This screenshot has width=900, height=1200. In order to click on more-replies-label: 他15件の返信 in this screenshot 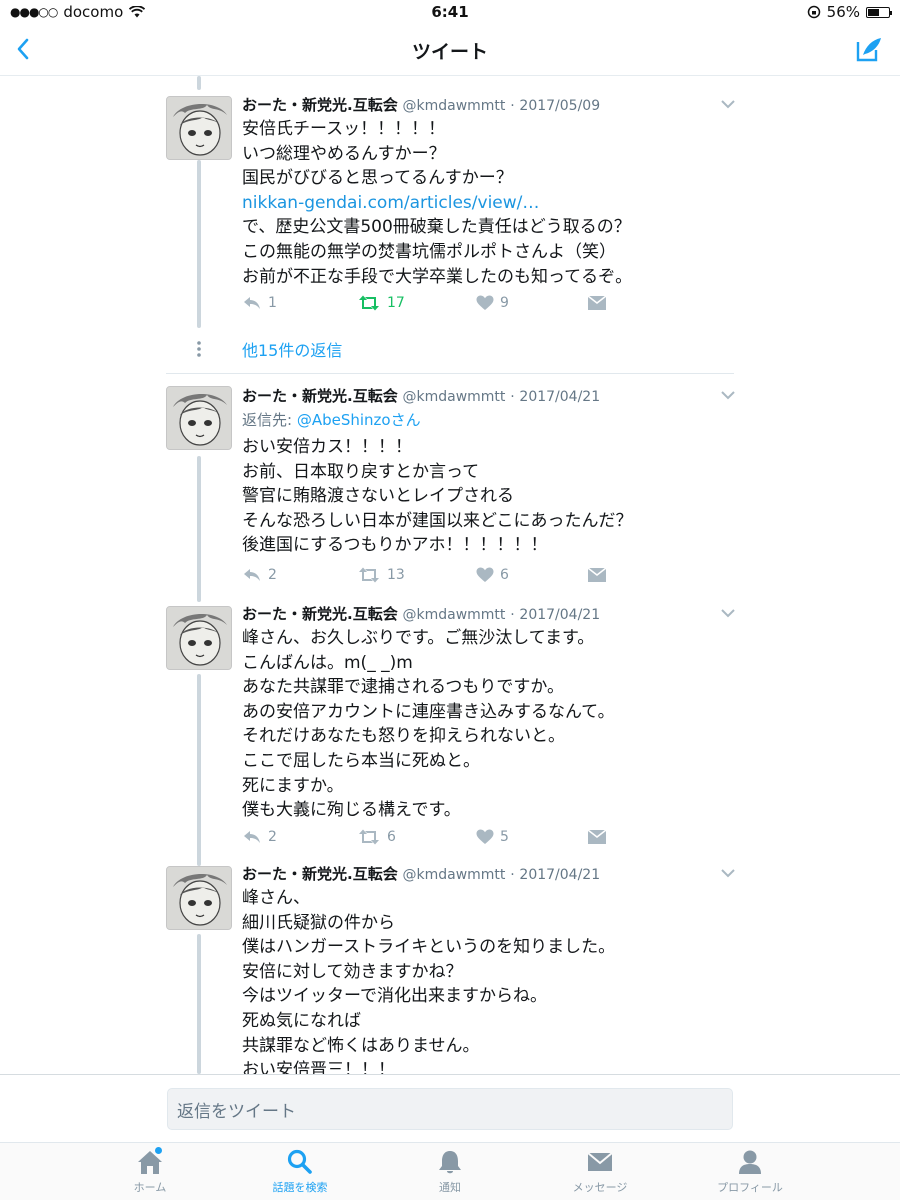, I will do `click(292, 349)`.